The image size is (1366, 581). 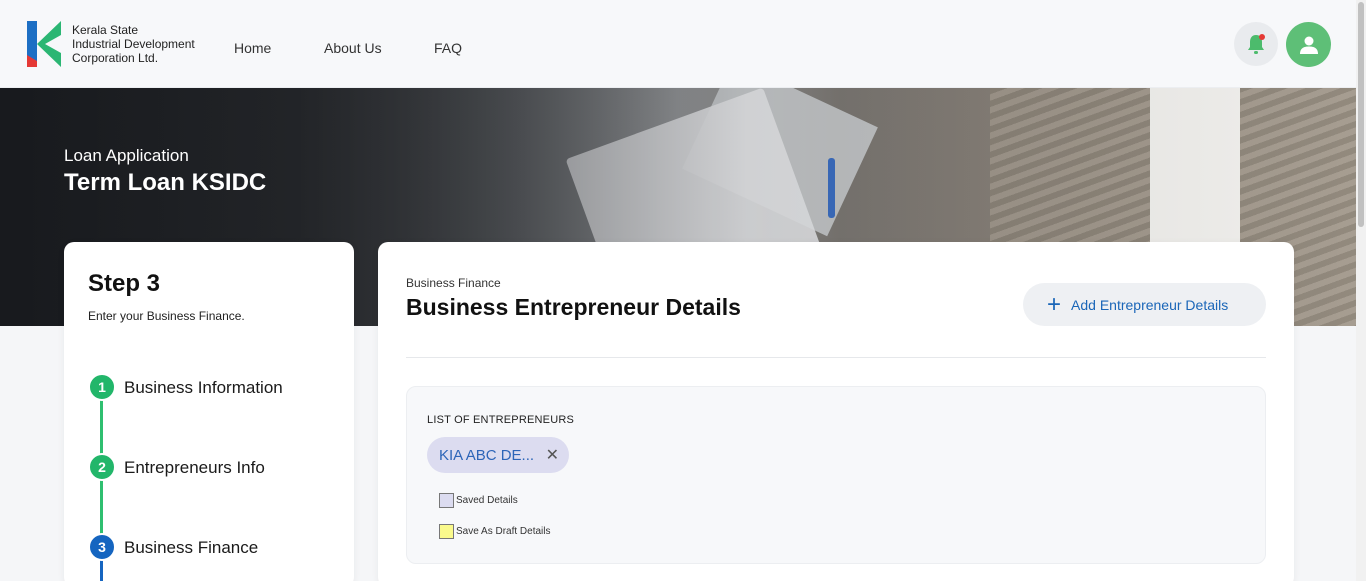 I want to click on add-entrepreneur-button: + Add Entrepreneur Details, so click(x=1144, y=304).